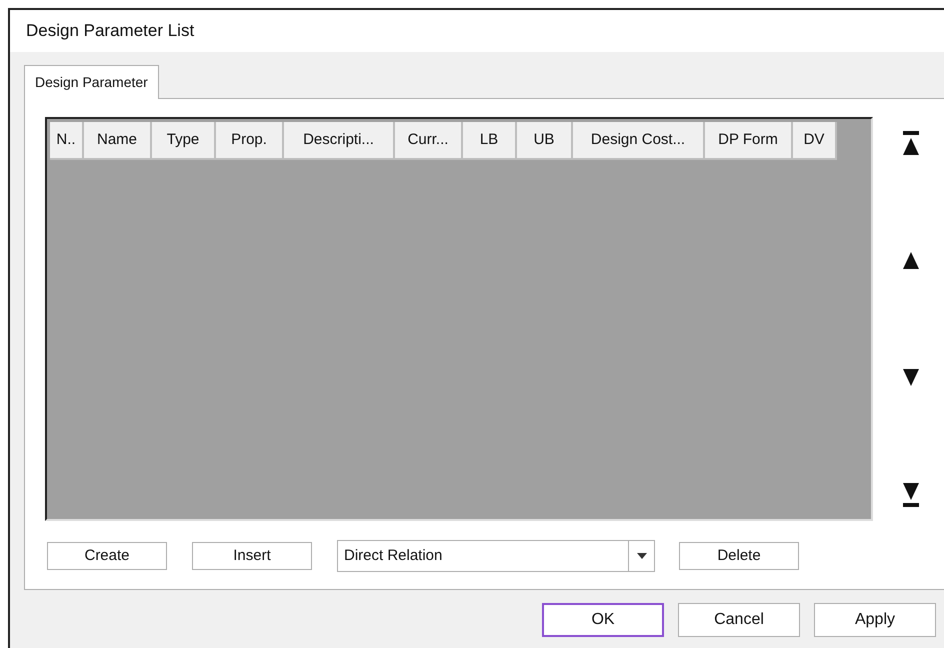 The width and height of the screenshot is (944, 648). What do you see at coordinates (252, 556) in the screenshot?
I see `panel-button: Insert` at bounding box center [252, 556].